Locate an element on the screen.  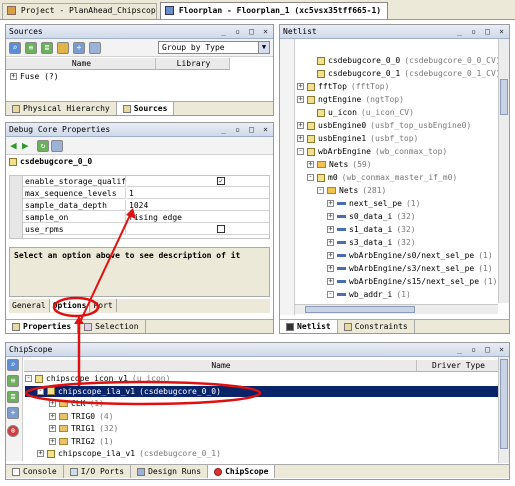
tree-row: + wbArbEngine/s0/next_sel_pe (1) is located at coordinates (398, 255).